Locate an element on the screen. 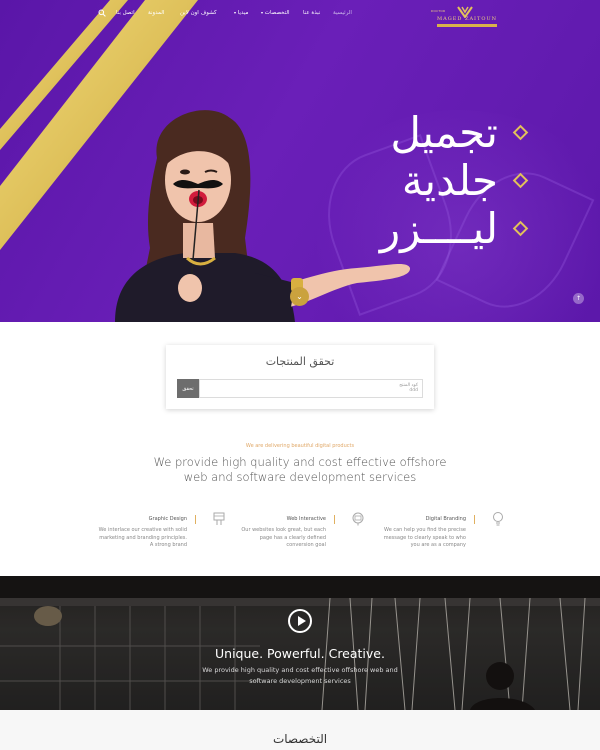 This screenshot has width=600, height=750. play-icon is located at coordinates (302, 621).